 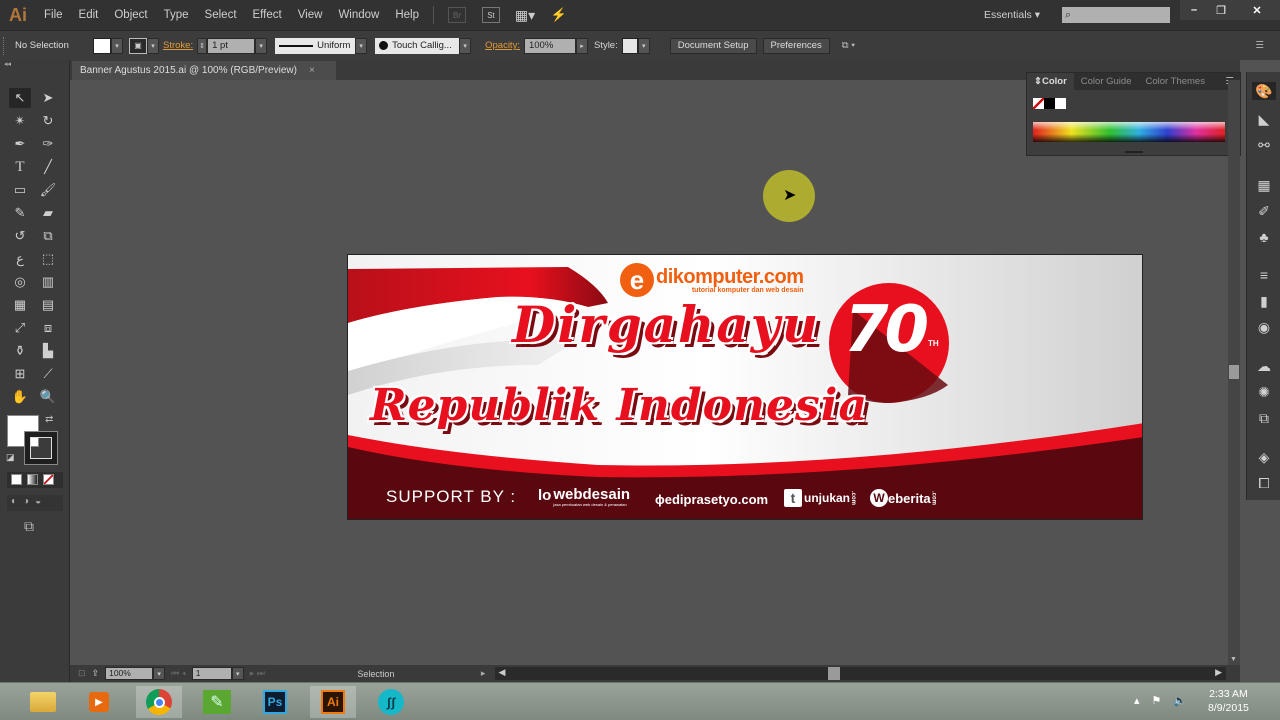 I want to click on draw-normal-icon: ◐, so click(x=14, y=503).